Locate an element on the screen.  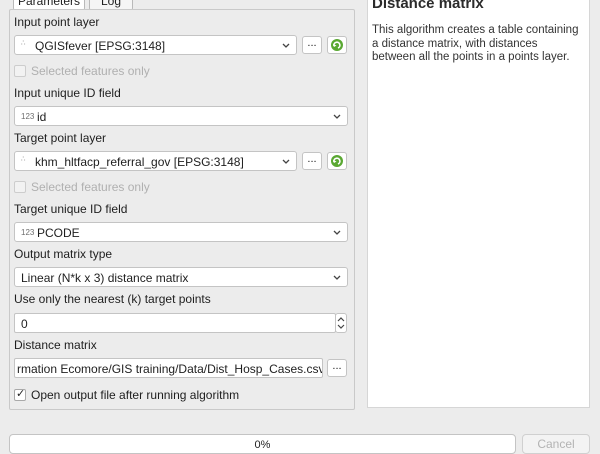
help-title: Distance matrix is located at coordinates (428, 6).